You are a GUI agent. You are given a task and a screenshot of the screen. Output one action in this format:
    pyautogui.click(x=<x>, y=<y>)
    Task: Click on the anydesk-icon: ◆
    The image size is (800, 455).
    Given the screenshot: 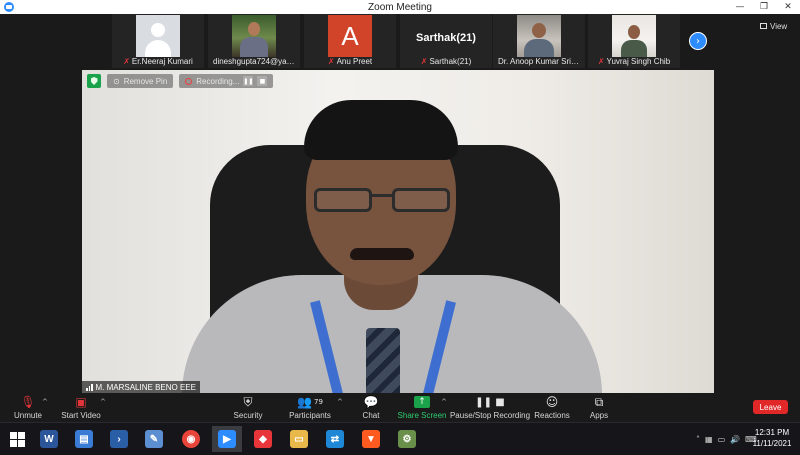 What is the action you would take?
    pyautogui.click(x=263, y=439)
    